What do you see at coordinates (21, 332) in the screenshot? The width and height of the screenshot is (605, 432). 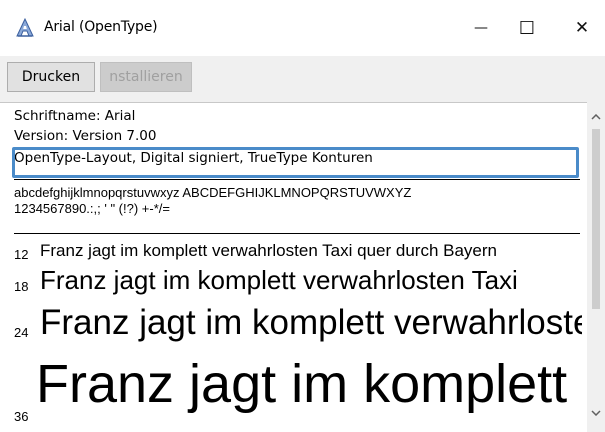 I see `sample-size-label: 24` at bounding box center [21, 332].